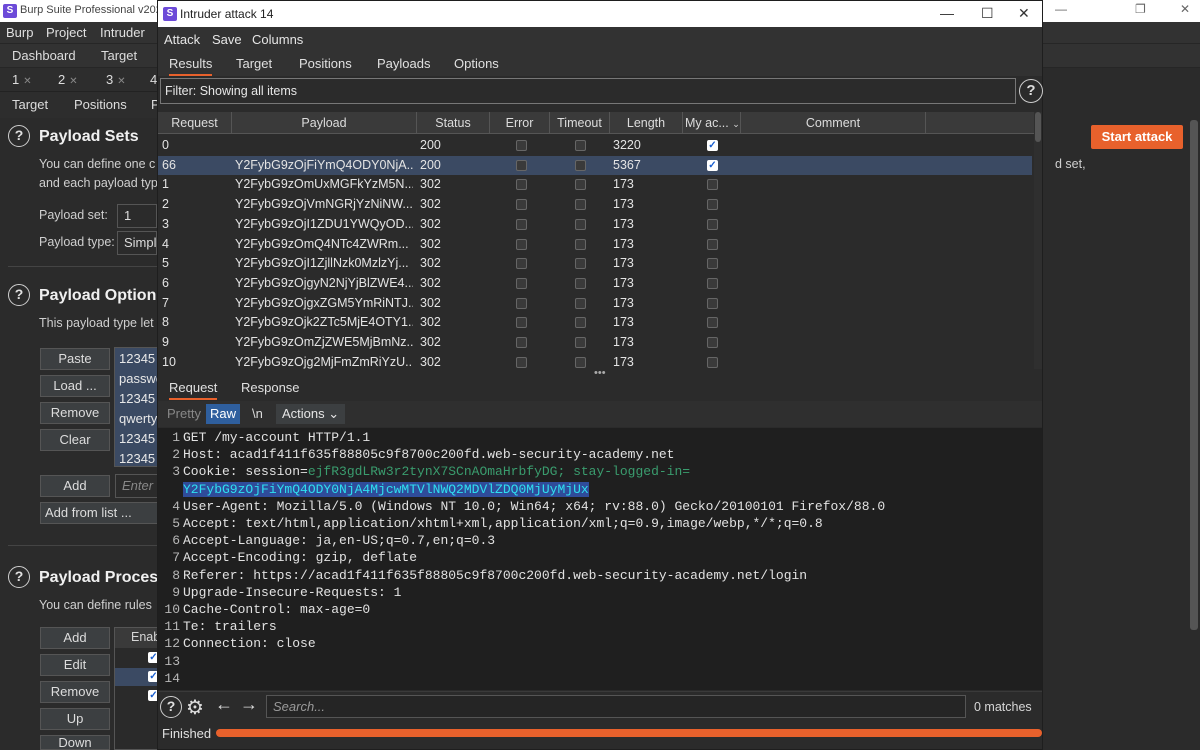 The image size is (1200, 750). Describe the element at coordinates (277, 39) in the screenshot. I see `menu-columns: Columns` at that location.